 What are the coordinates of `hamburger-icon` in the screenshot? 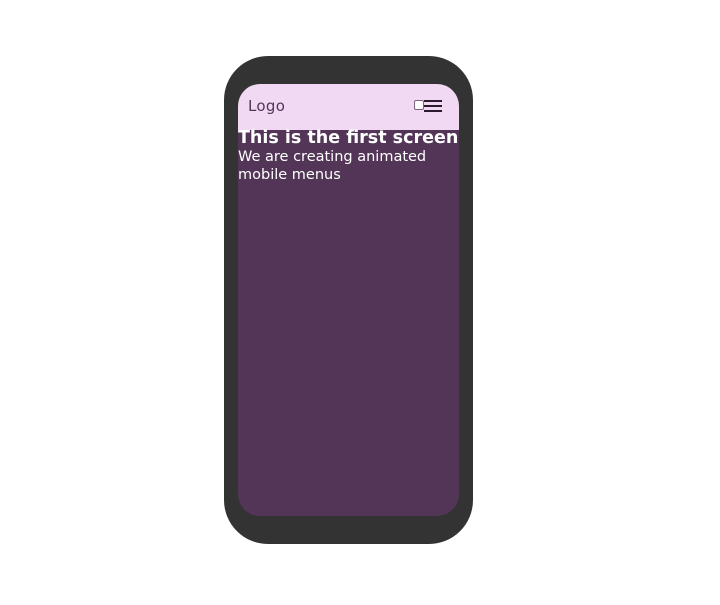 It's located at (433, 105).